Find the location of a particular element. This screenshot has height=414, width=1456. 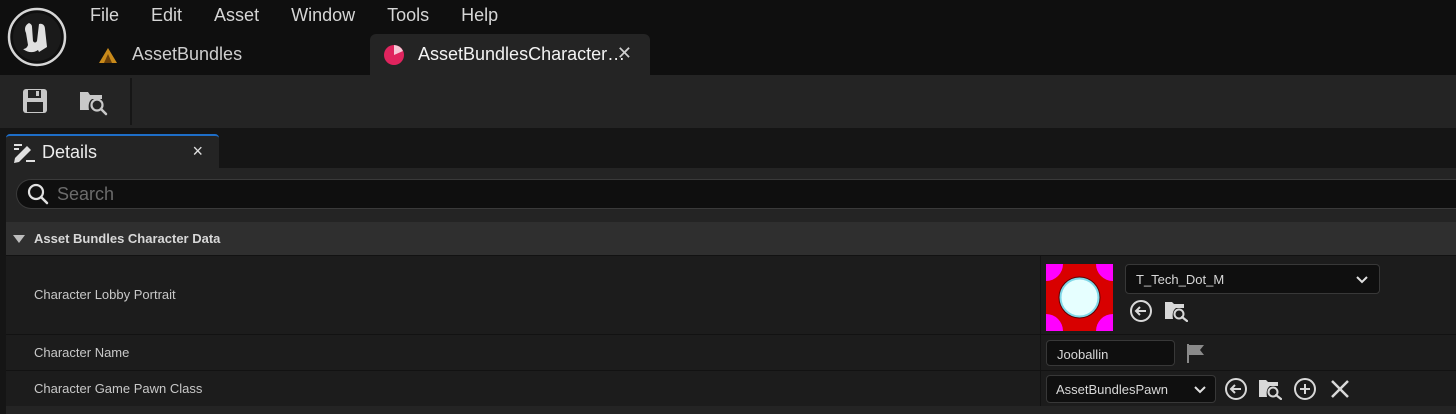

document-tabs: AssetBundles AssetBundlesCharacter… ✕ is located at coordinates (365, 54).